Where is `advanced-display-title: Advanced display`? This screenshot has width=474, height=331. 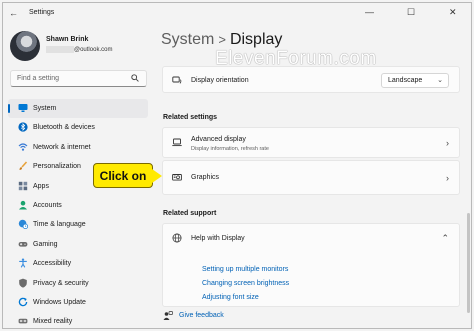
advanced-display-title: Advanced display is located at coordinates (218, 139).